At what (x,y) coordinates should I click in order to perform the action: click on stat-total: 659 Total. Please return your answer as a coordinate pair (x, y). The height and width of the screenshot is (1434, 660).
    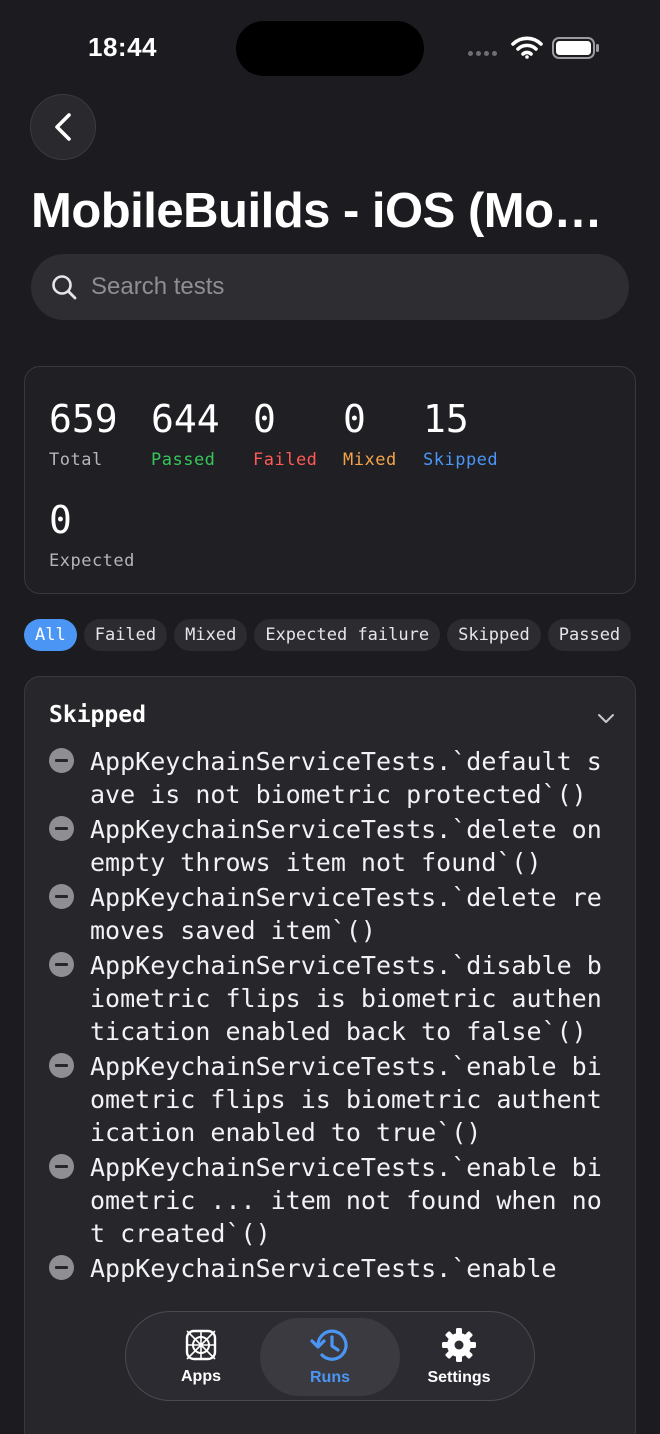
    Looking at the image, I should click on (83, 434).